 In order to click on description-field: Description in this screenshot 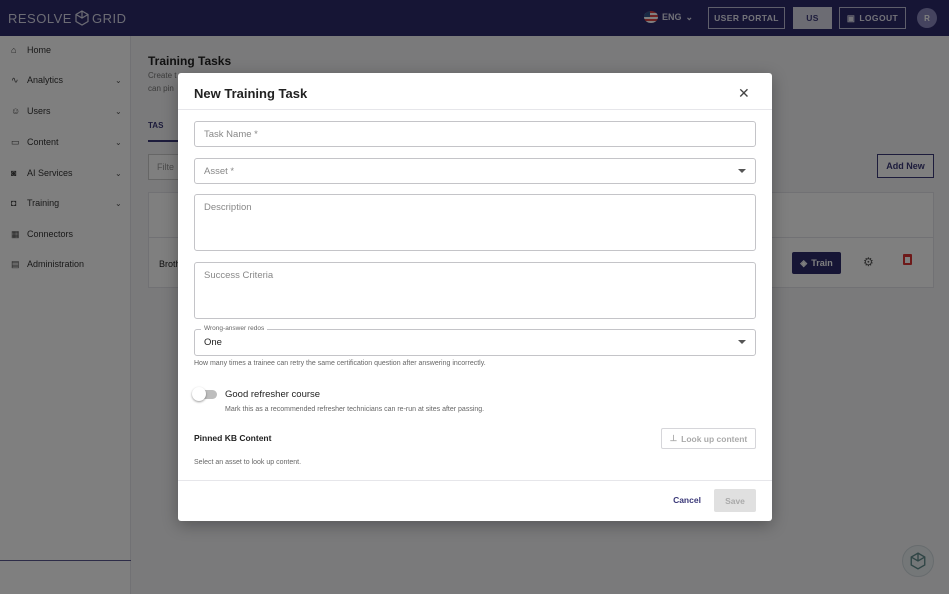, I will do `click(475, 222)`.